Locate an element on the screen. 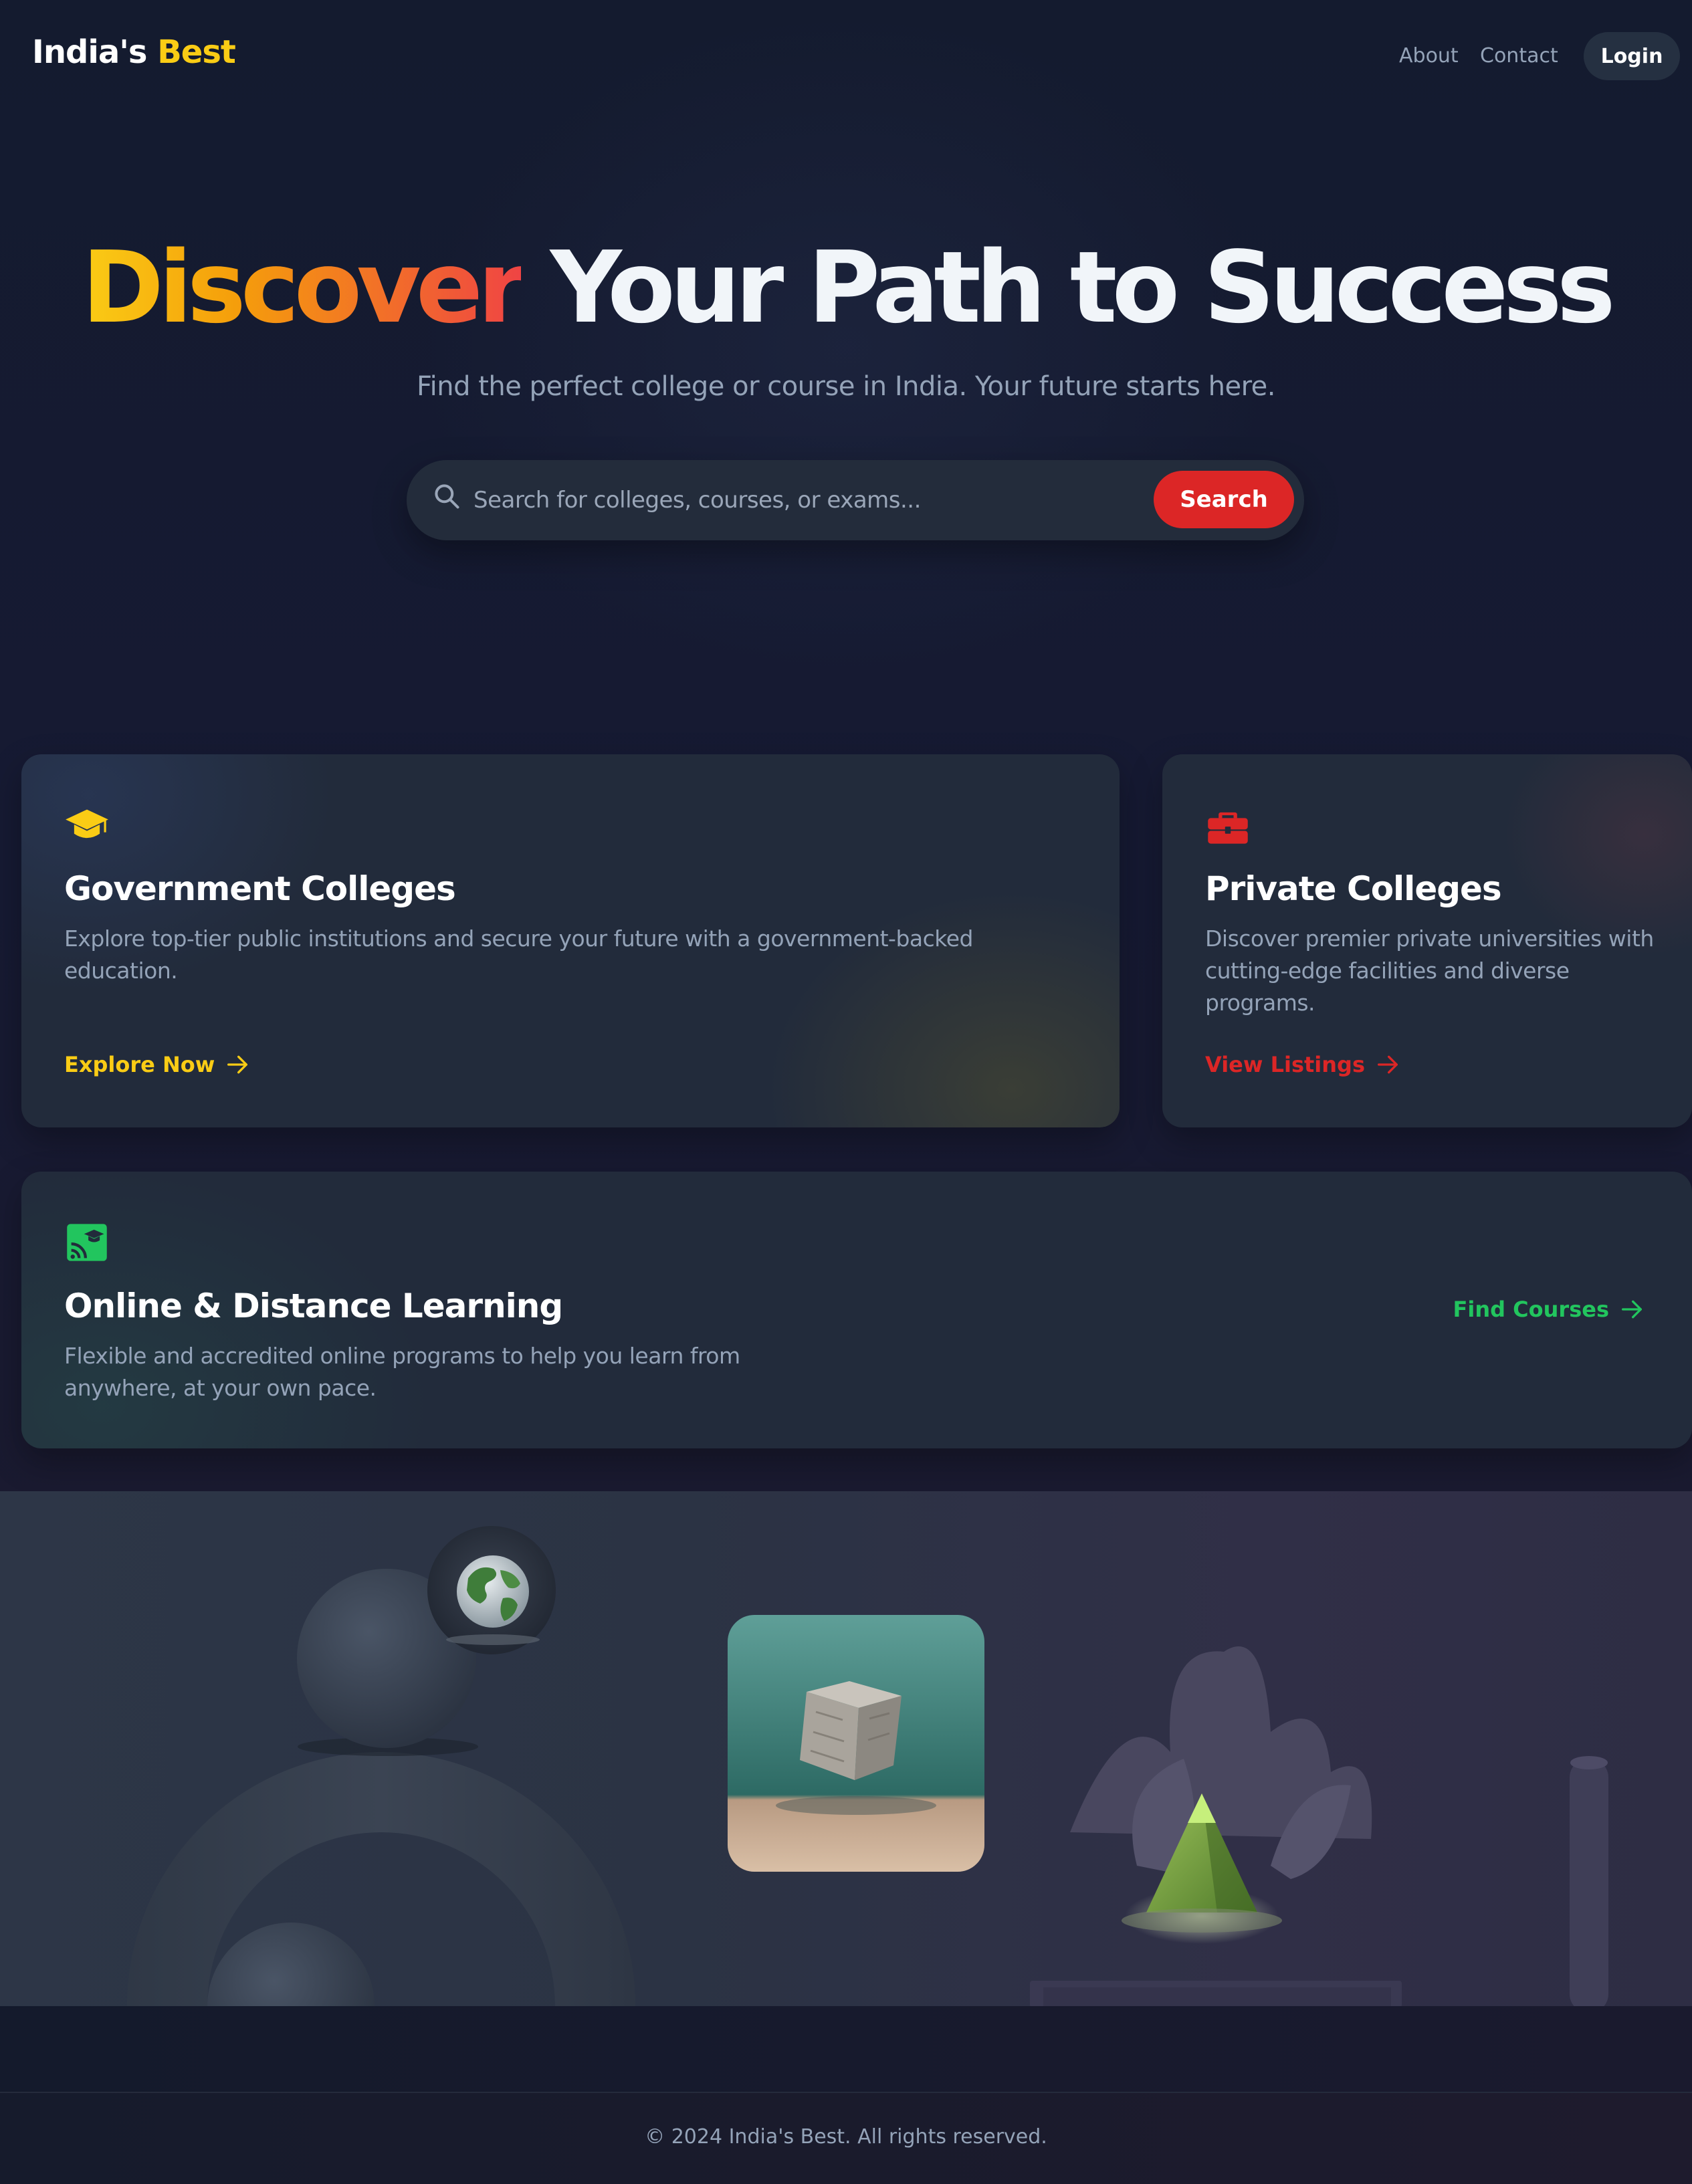 This screenshot has height=2184, width=1692. view-listings-link: View Listings is located at coordinates (1303, 1064).